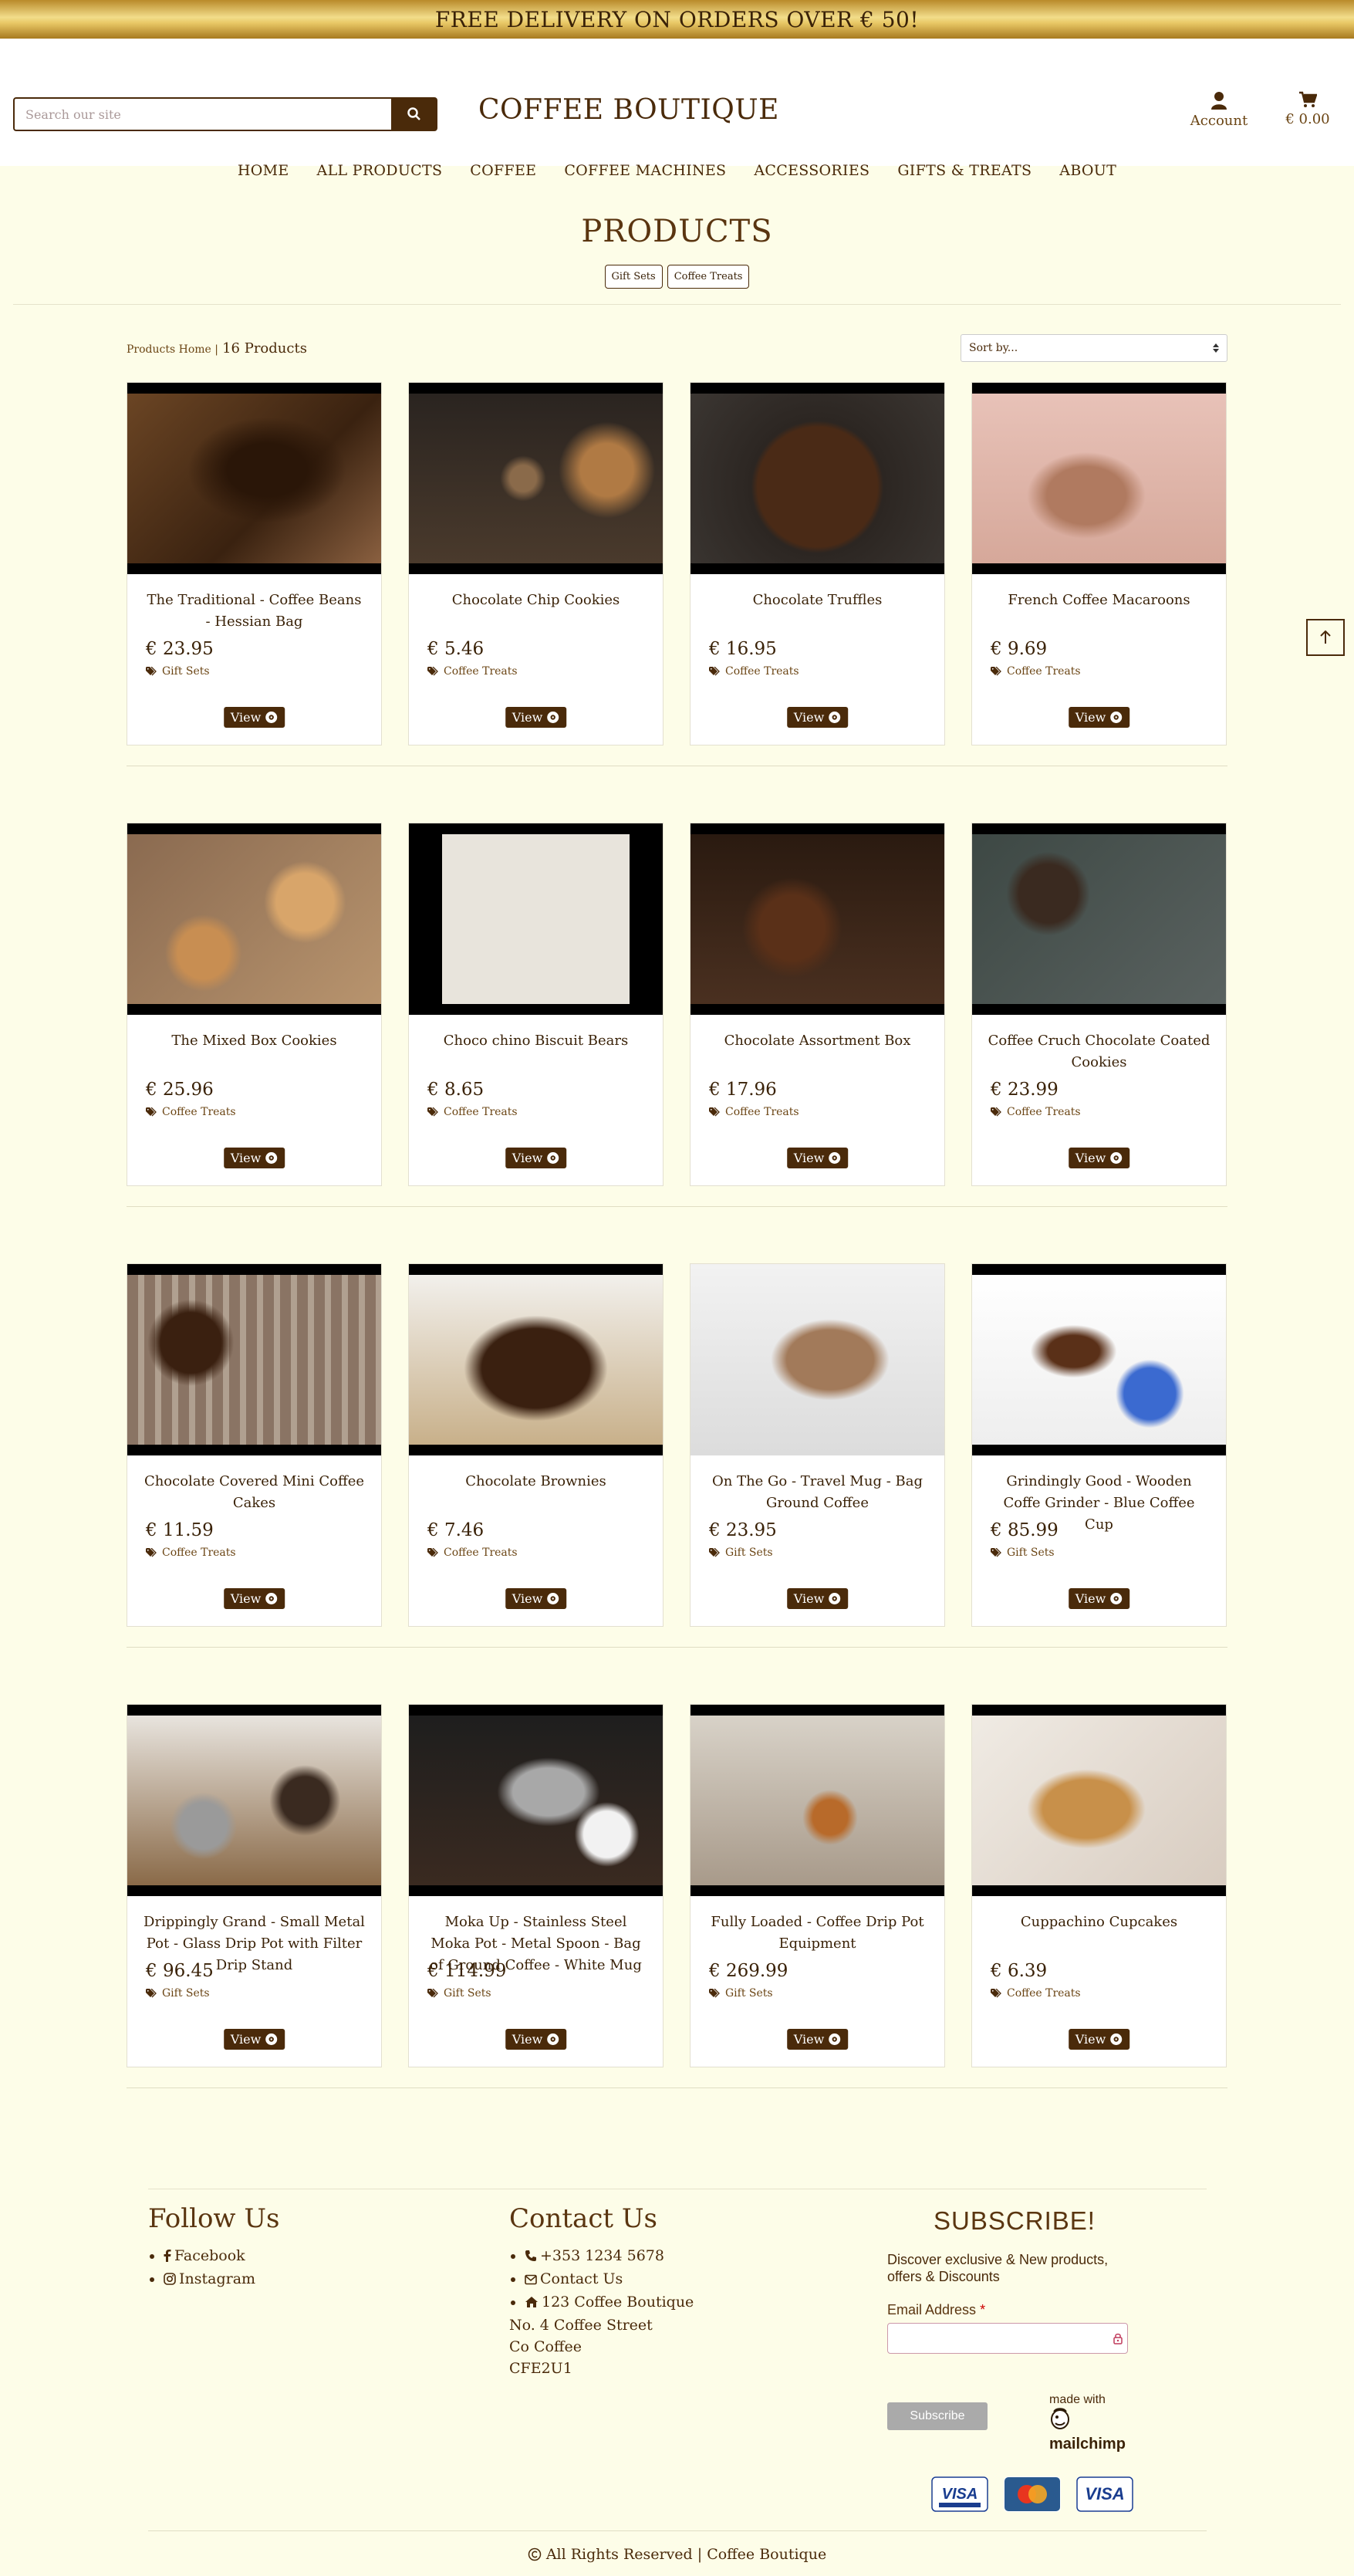 Image resolution: width=1354 pixels, height=2576 pixels. I want to click on nav-coffee-machines: COFFEE MACHINES, so click(645, 170).